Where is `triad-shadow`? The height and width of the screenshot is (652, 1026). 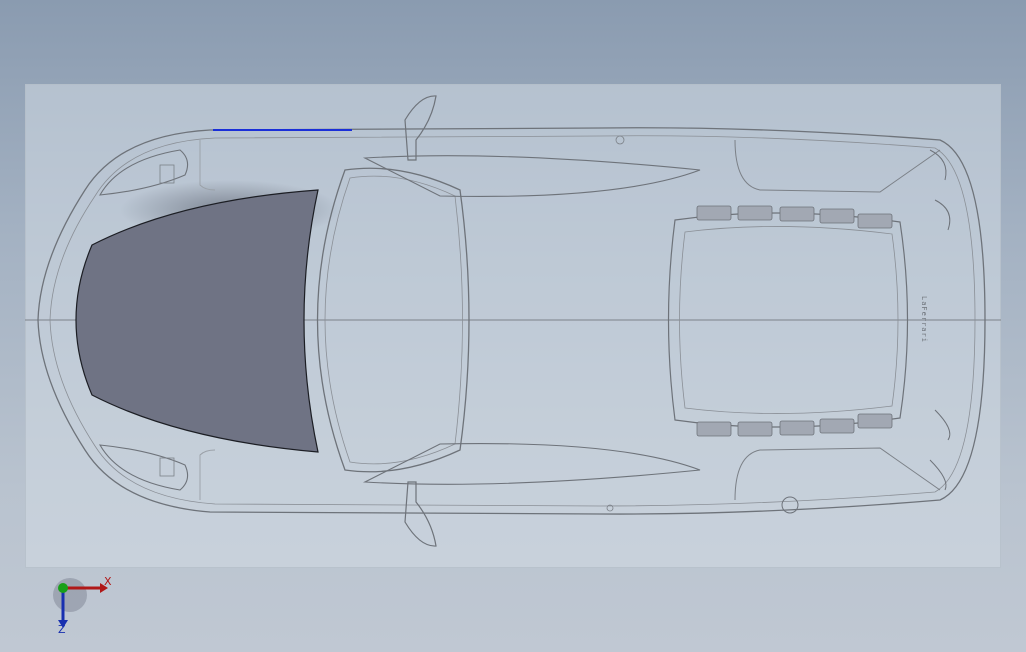 triad-shadow is located at coordinates (70, 595).